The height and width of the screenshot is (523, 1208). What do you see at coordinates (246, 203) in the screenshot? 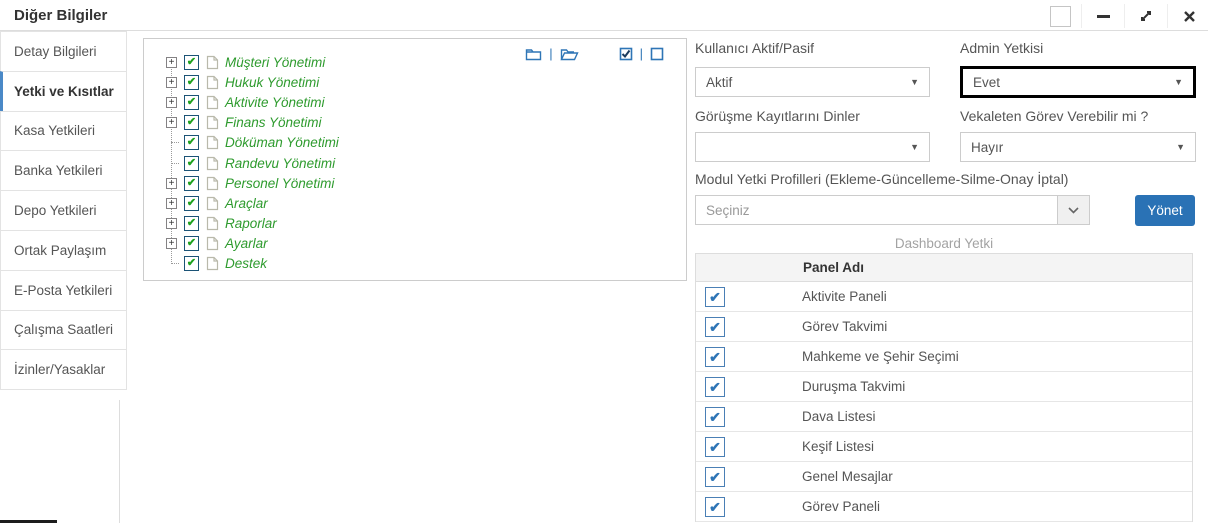
I see `tree-item-label: Araçlar` at bounding box center [246, 203].